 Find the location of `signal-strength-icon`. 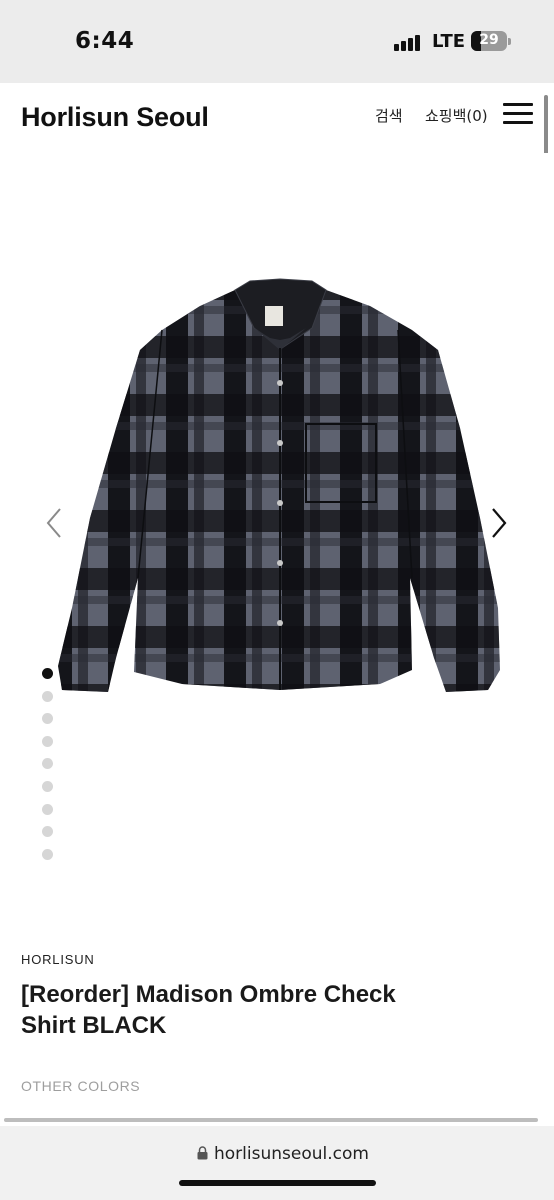

signal-strength-icon is located at coordinates (409, 42).